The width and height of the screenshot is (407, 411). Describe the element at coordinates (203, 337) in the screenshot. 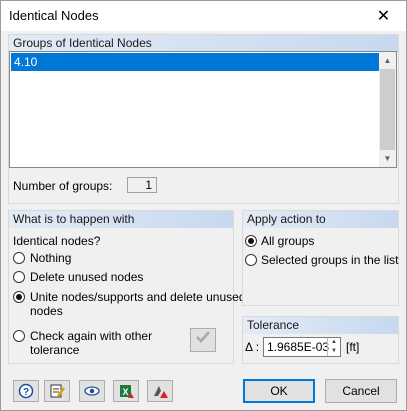

I see `checkmark-icon` at that location.